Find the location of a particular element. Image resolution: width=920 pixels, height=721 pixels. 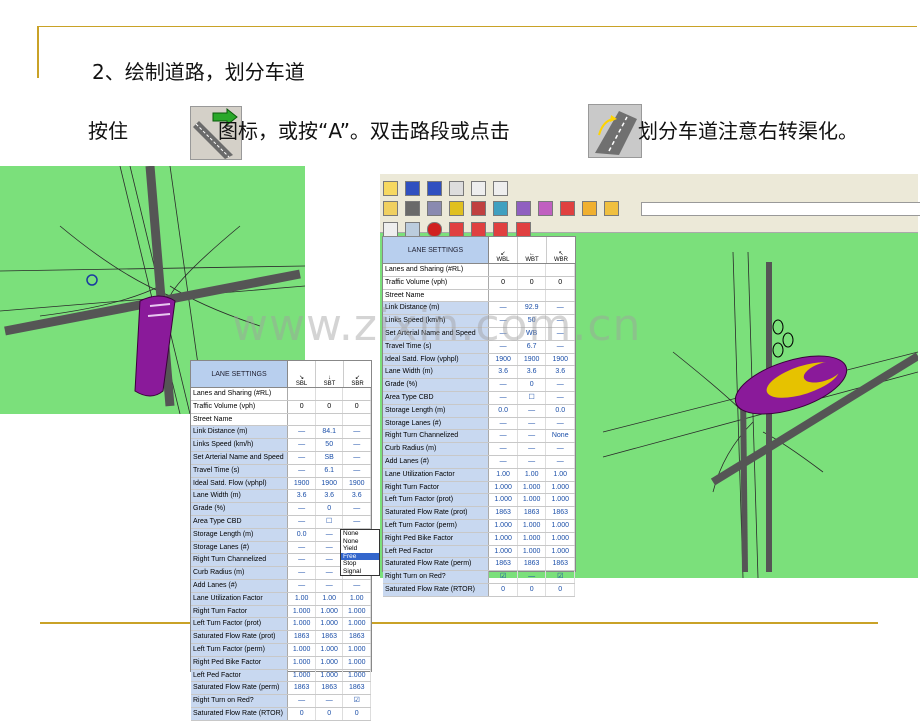

row-value-cell: ☐ is located at coordinates (532, 397).